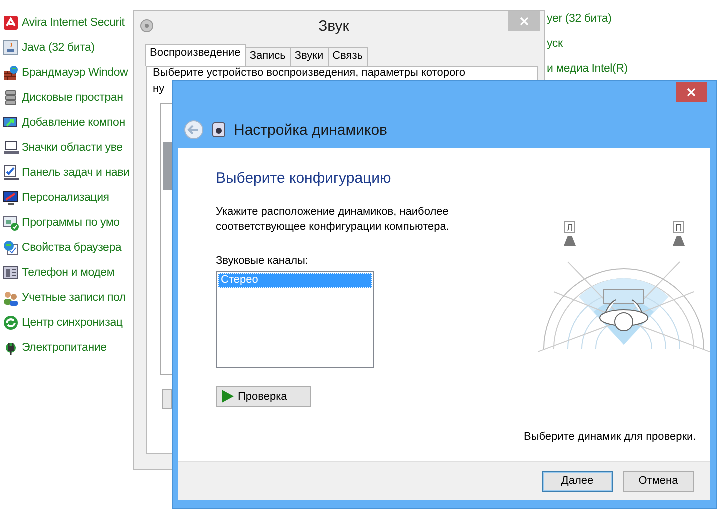 Image resolution: width=717 pixels, height=509 pixels. I want to click on list-item: Стерео, so click(295, 280).